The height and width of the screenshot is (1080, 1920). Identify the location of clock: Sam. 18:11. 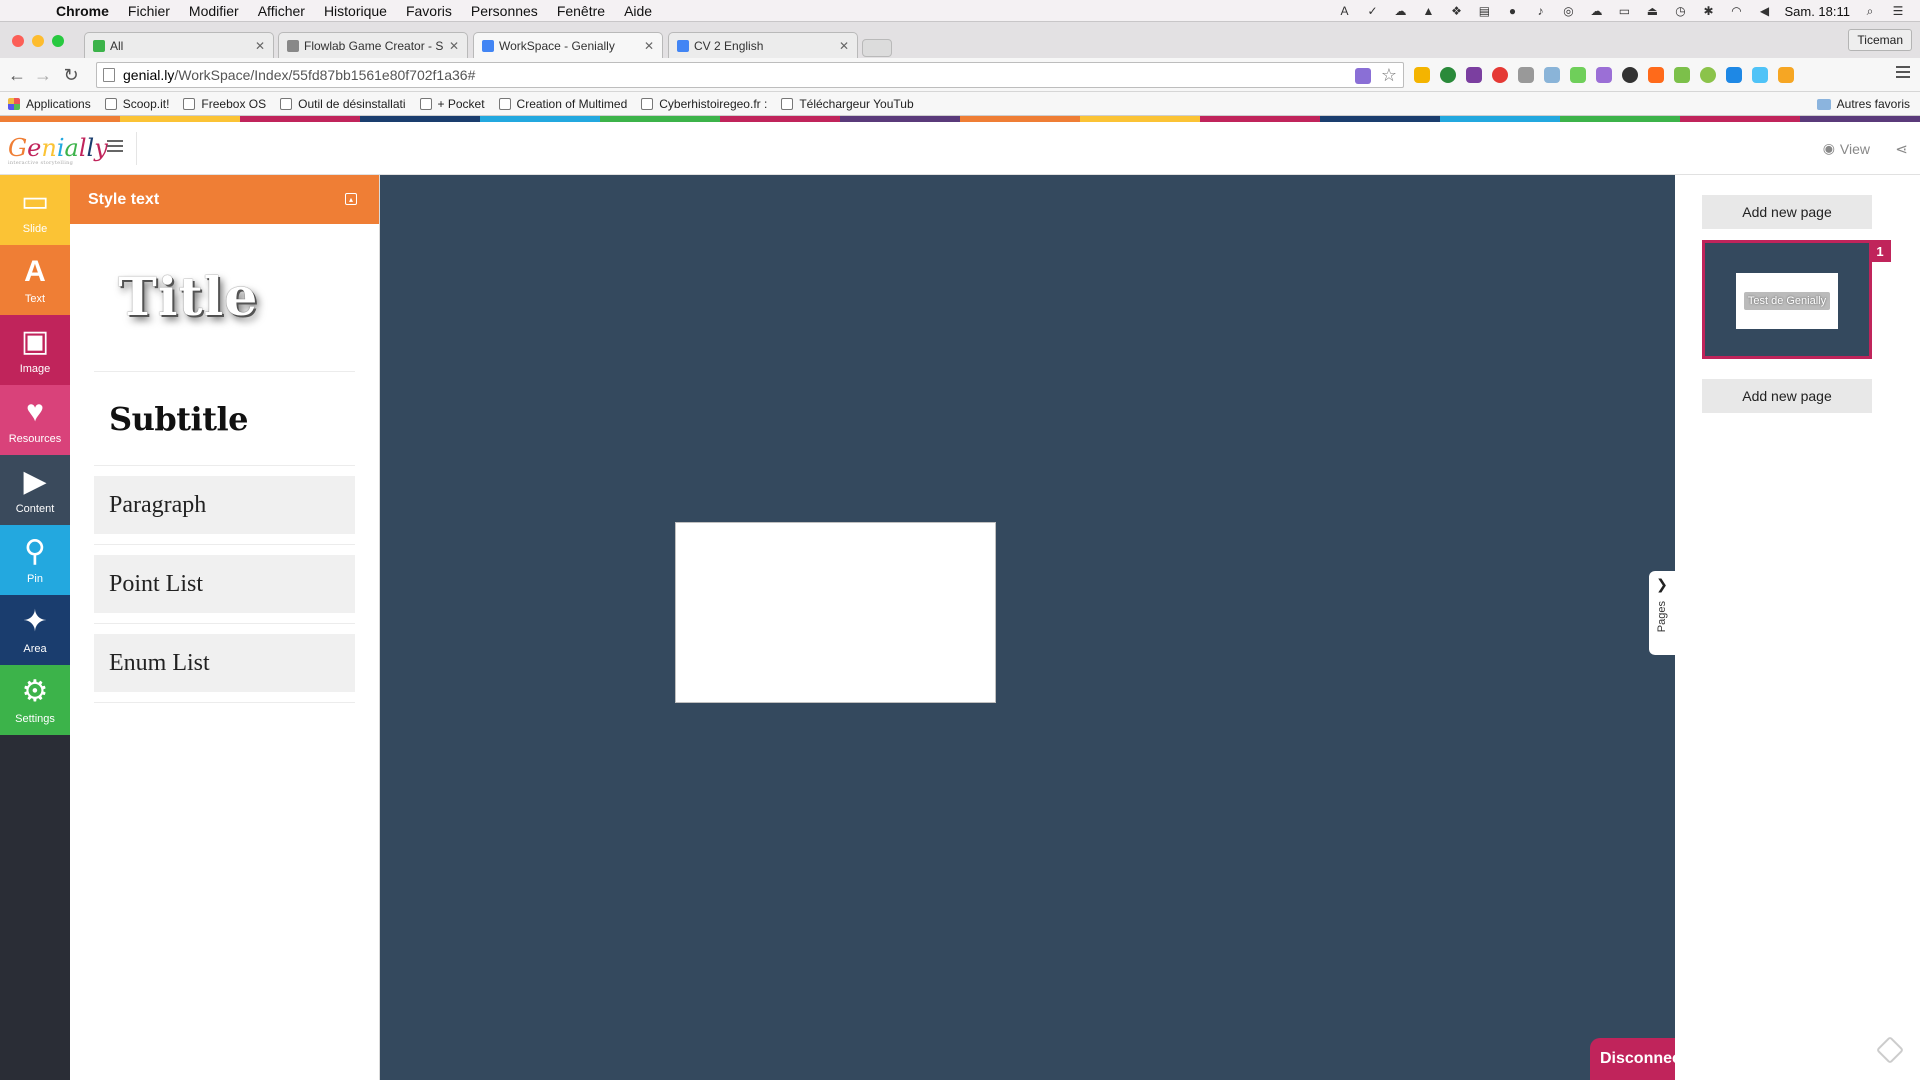
(1817, 11).